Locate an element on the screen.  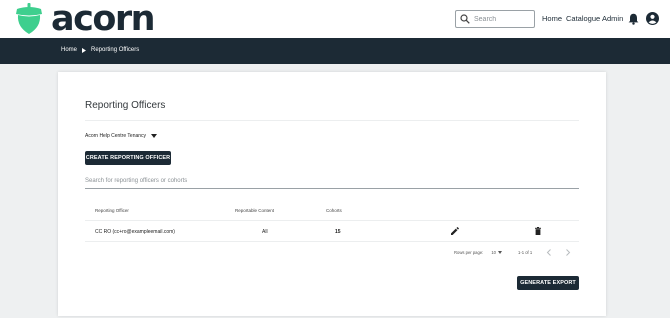
create-reporting-officer-button: CREATE REPORTING OFFICER is located at coordinates (128, 158).